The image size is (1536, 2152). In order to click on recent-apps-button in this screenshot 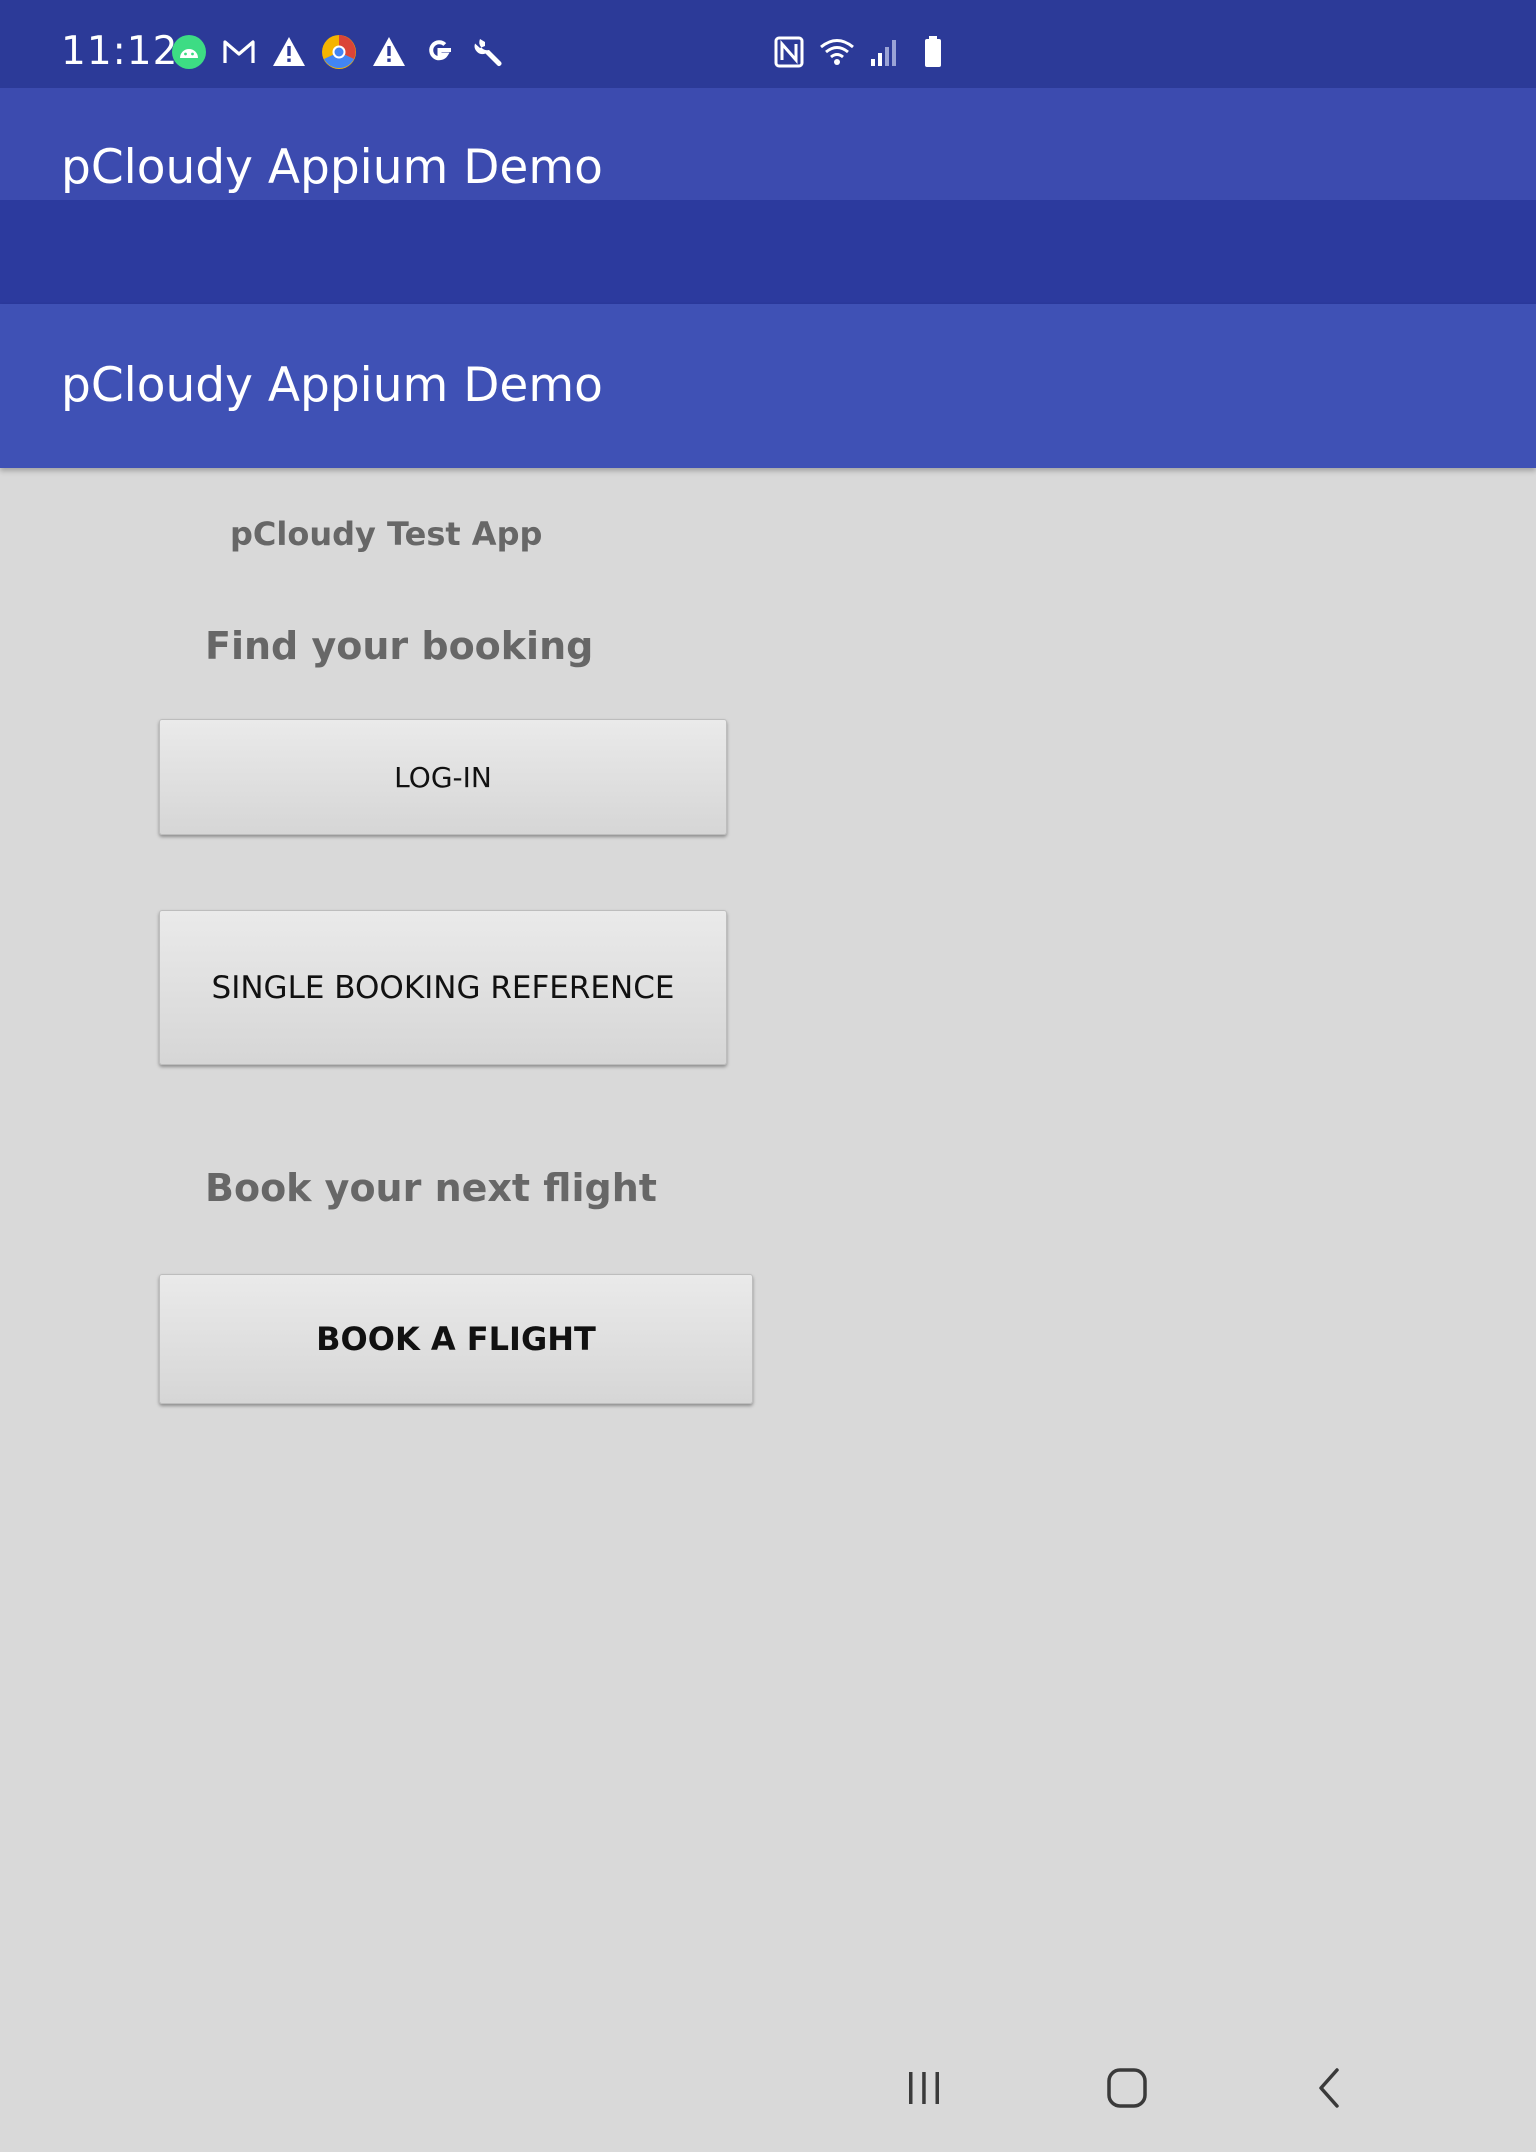, I will do `click(924, 2088)`.